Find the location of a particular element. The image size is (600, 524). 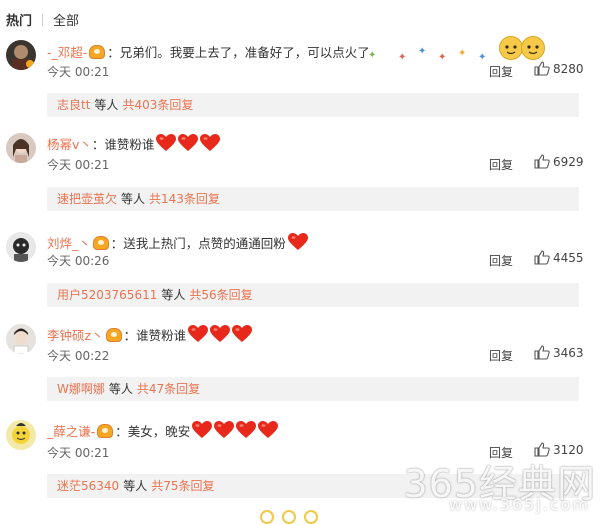

like-count: 3463 is located at coordinates (568, 353).